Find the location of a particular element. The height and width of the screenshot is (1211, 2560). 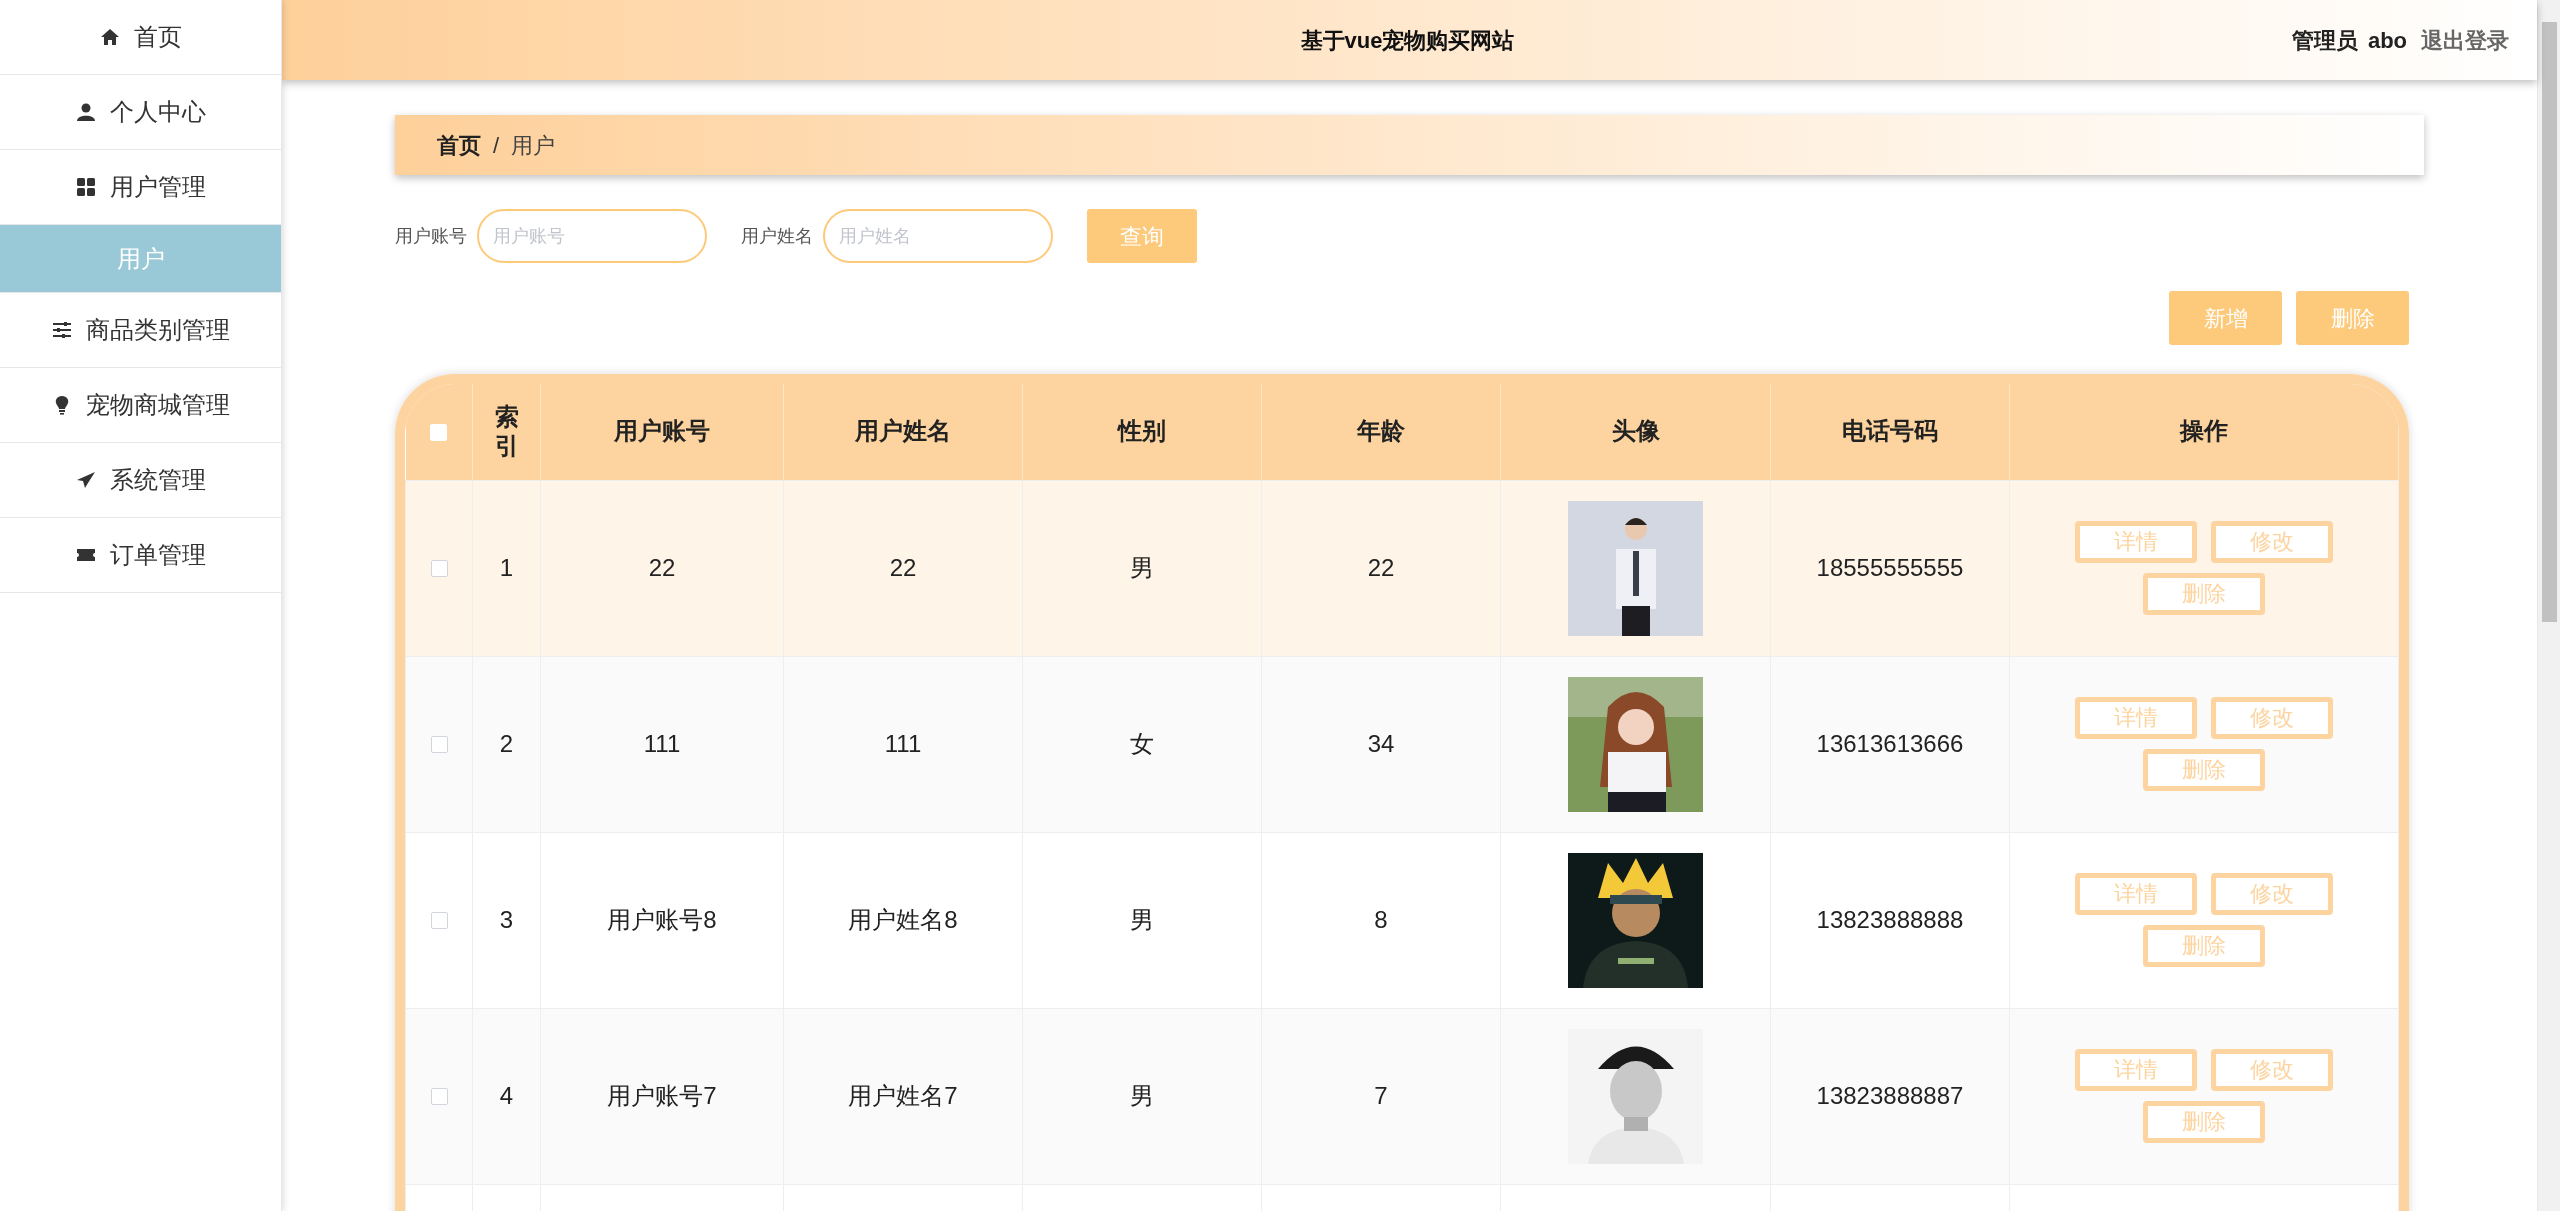

table-cell: 用户姓名7 is located at coordinates (903, 1095).